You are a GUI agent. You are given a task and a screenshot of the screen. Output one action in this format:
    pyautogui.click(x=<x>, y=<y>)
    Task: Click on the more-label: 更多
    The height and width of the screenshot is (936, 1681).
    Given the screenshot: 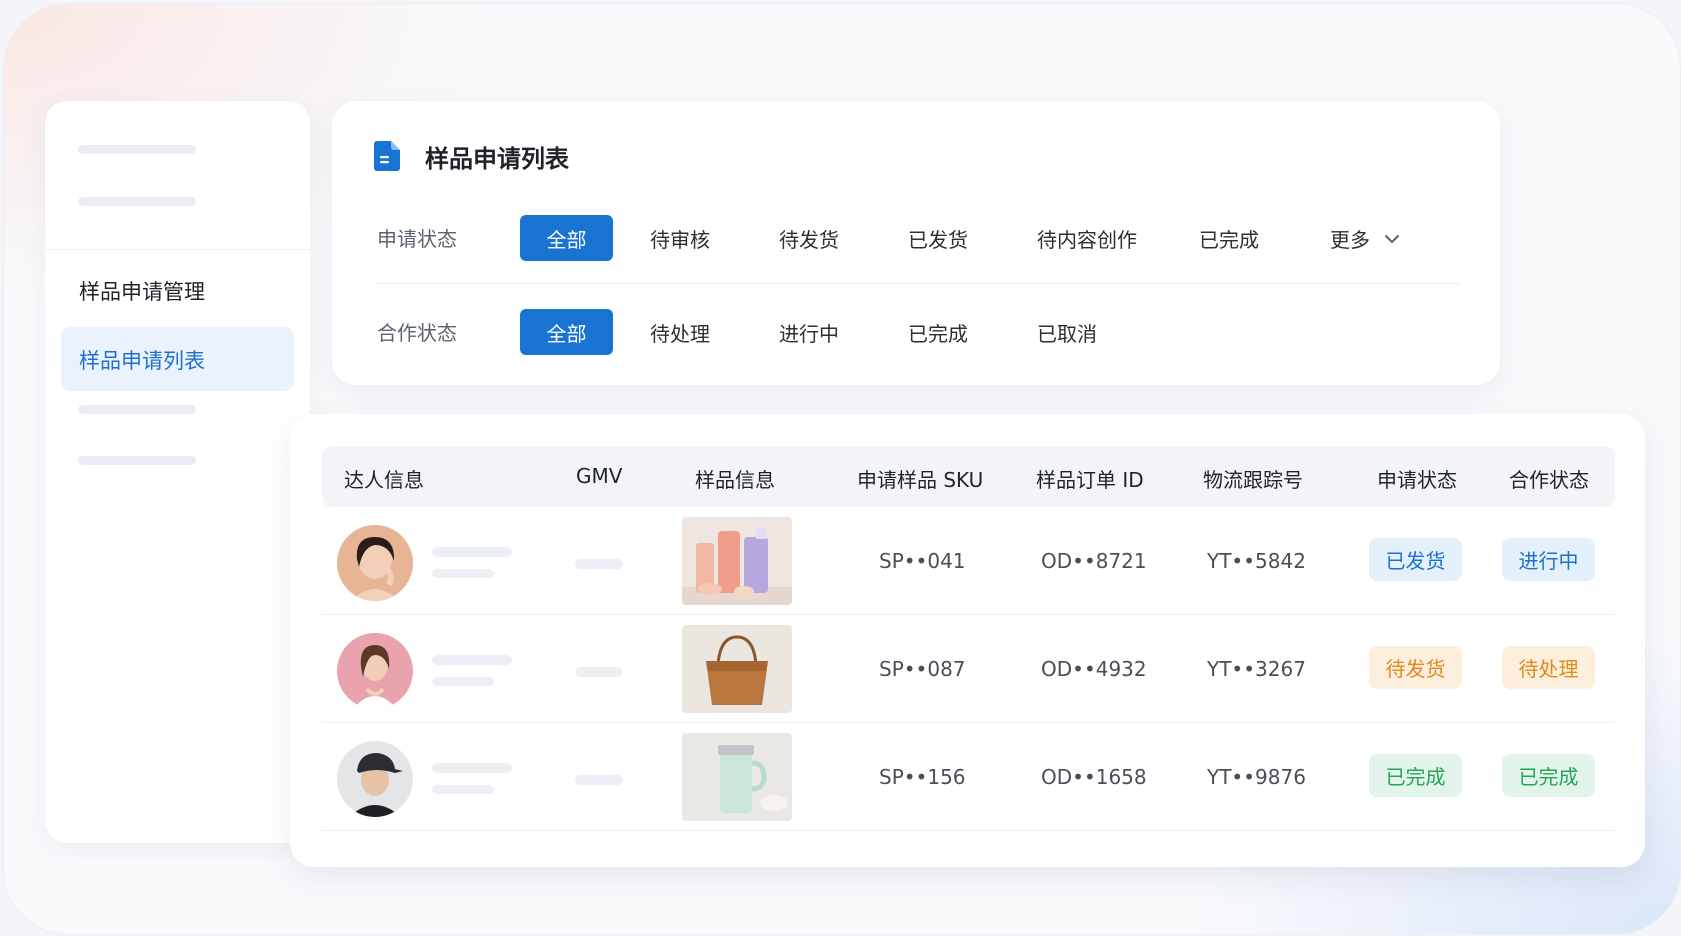 What is the action you would take?
    pyautogui.click(x=1350, y=240)
    